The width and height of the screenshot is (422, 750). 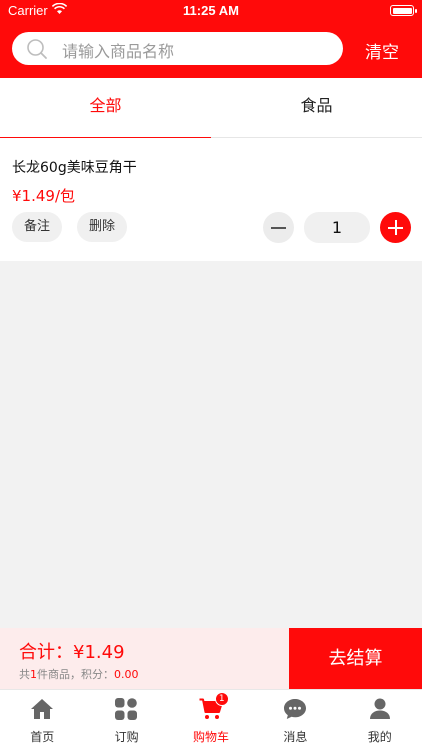 I want to click on checkout-bar: 合计：¥1.49 共1件商品，积分：0.00 去结算, so click(x=211, y=658).